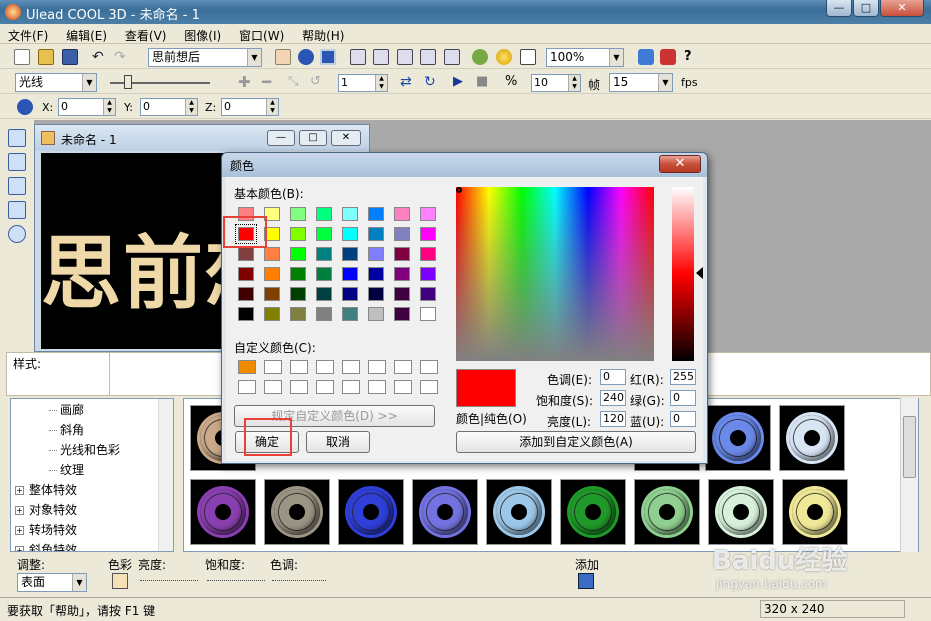  Describe the element at coordinates (270, 82) in the screenshot. I see `remove-keyframe-icon: ━` at that location.